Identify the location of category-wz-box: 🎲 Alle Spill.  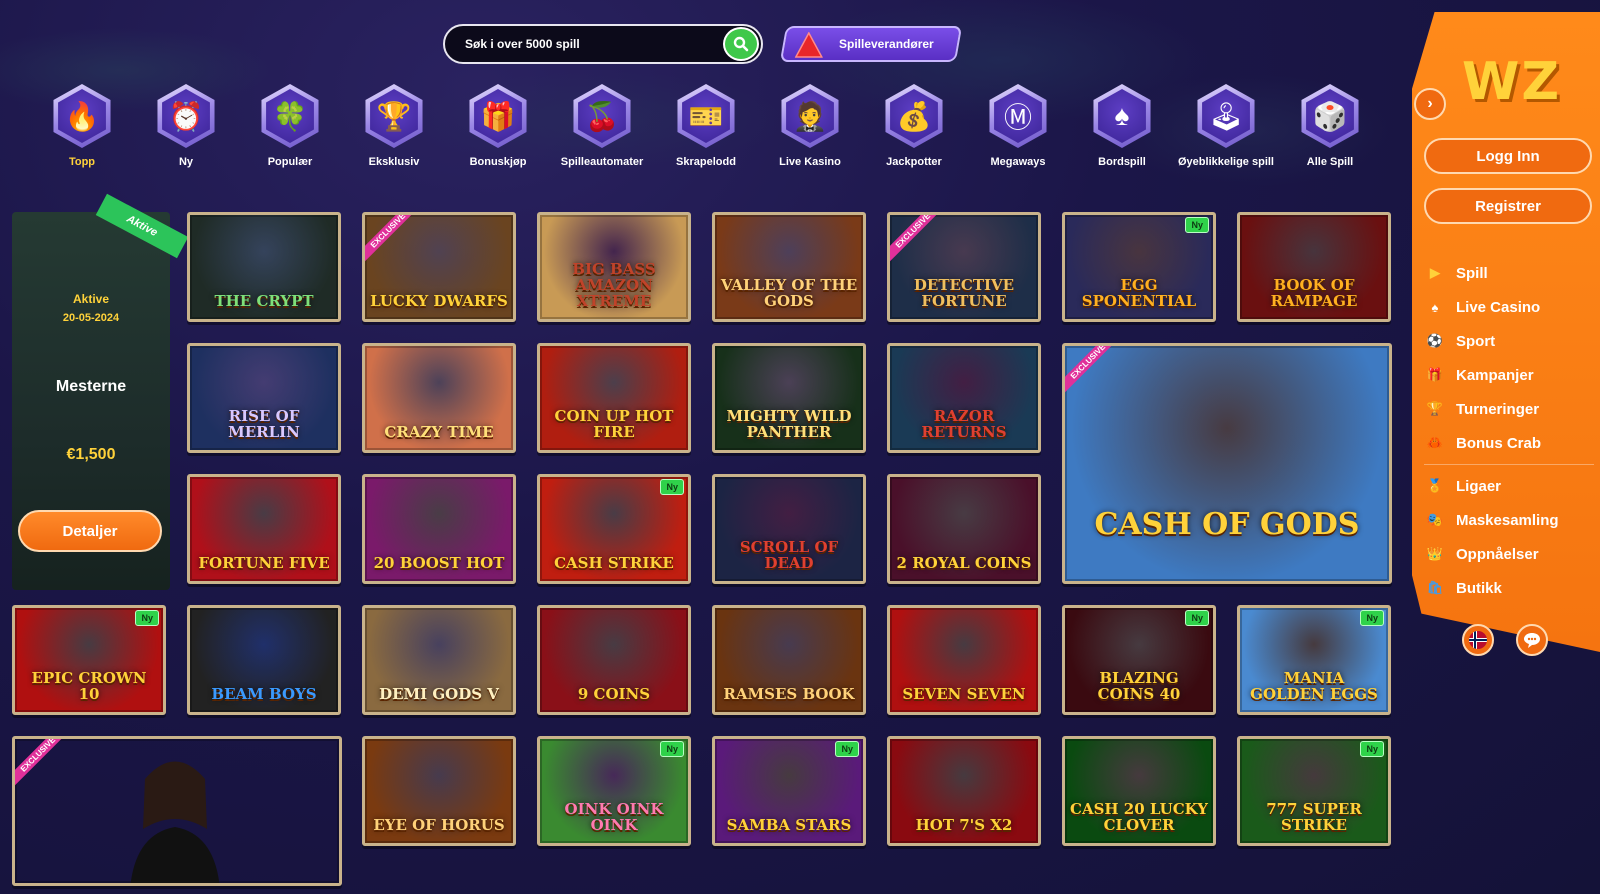
(1330, 126).